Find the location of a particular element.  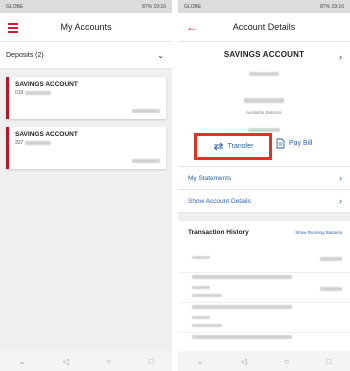

redacted-available-balance is located at coordinates (264, 101).